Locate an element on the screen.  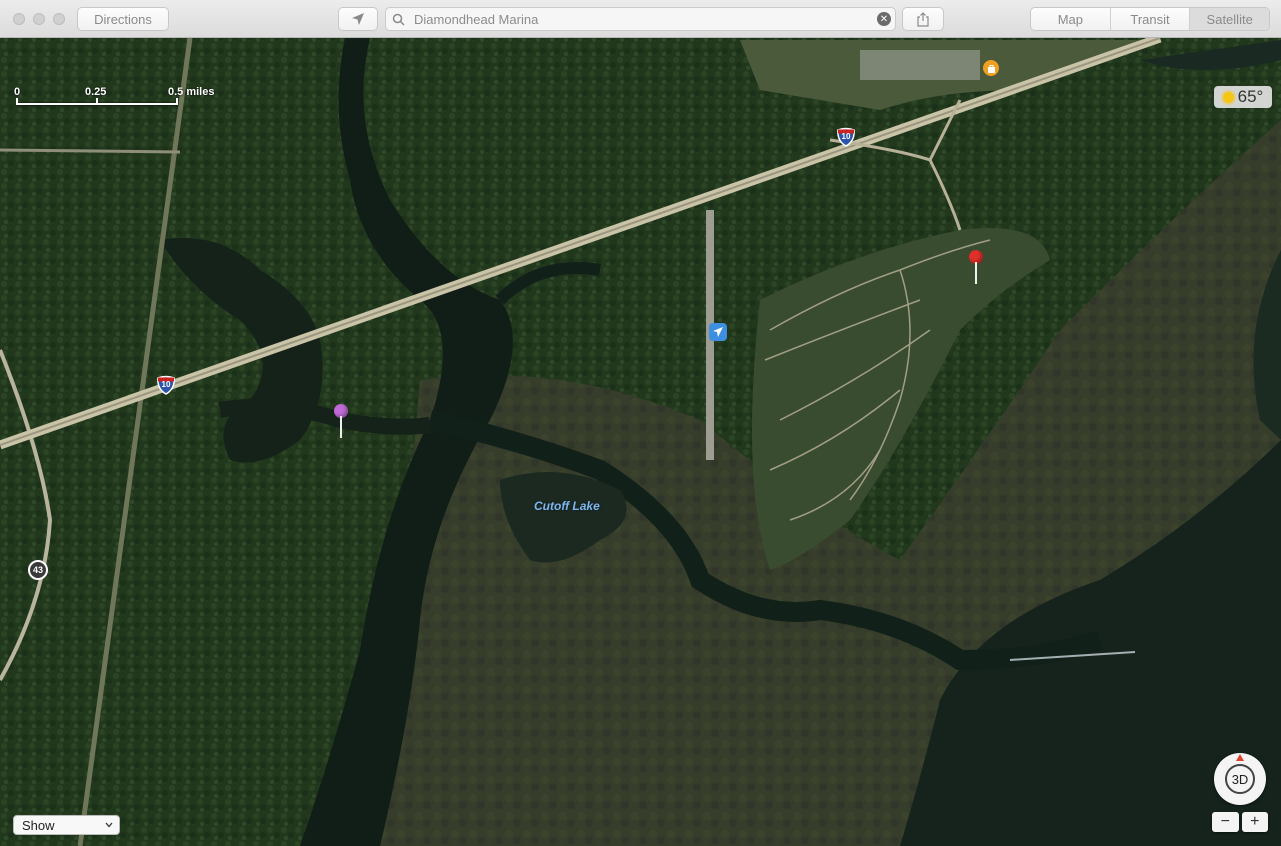
window-toolbar: Directions ✕ Map Transit Satellite is located at coordinates (640, 19).